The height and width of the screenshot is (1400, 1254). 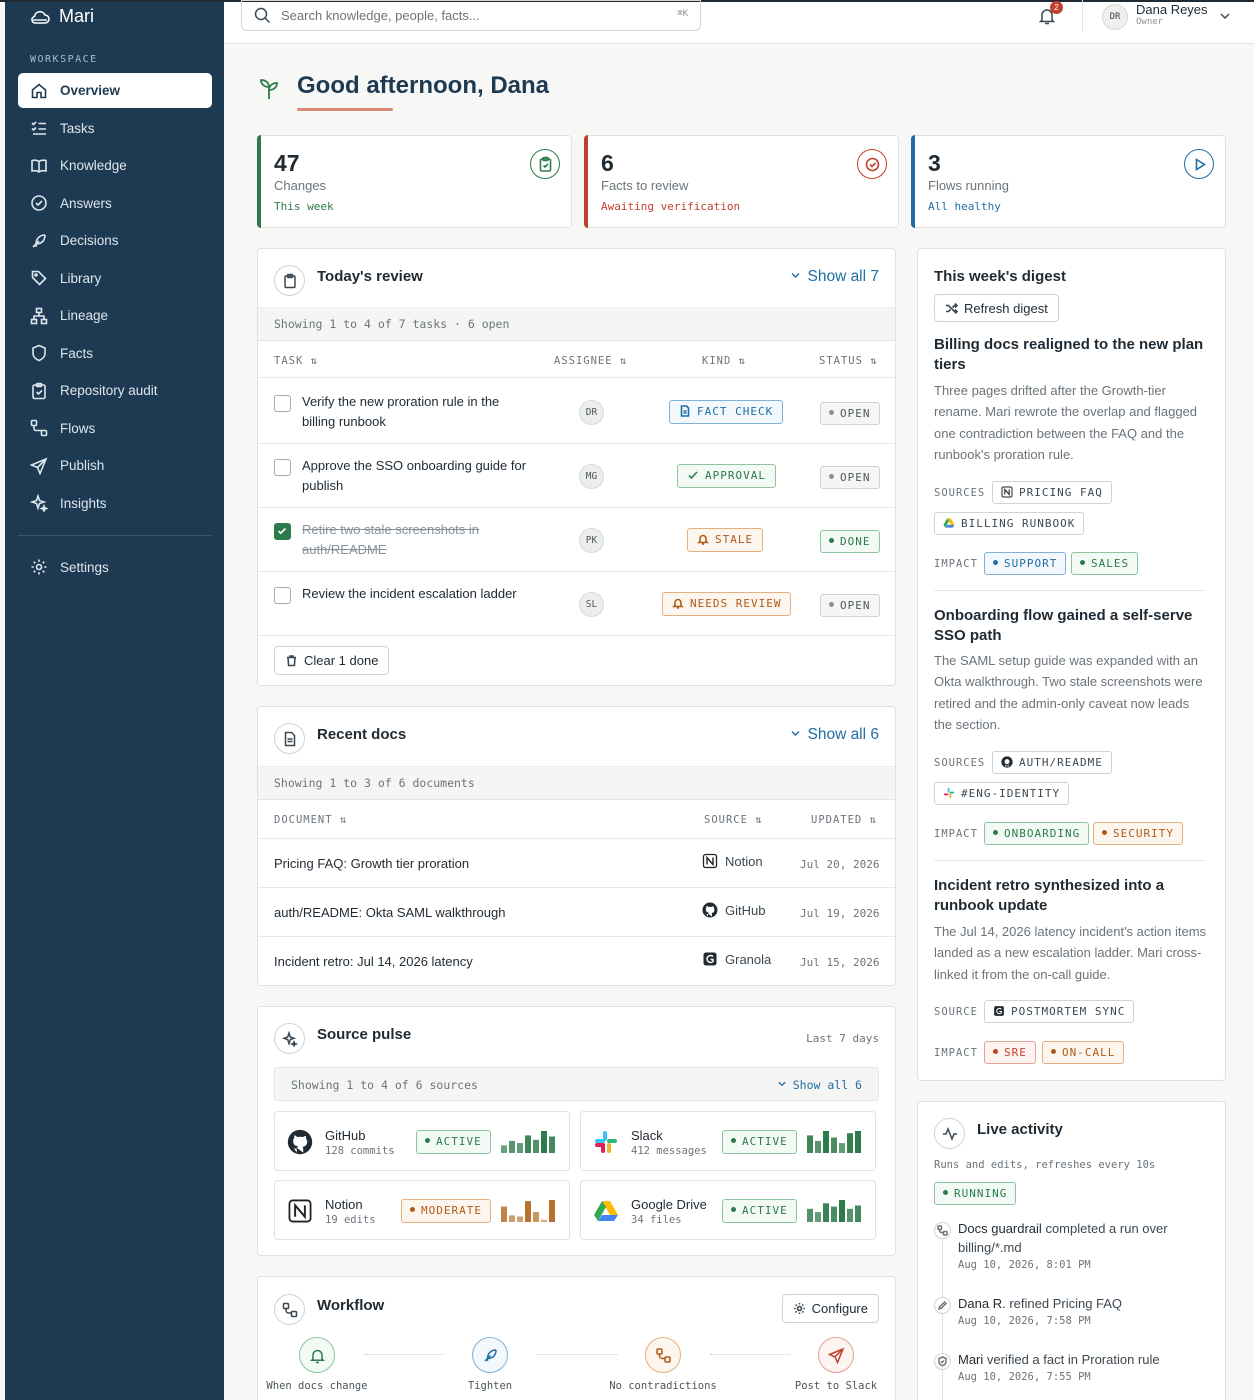 What do you see at coordinates (115, 165) in the screenshot?
I see `sidebar-item-knowledge: Knowledge` at bounding box center [115, 165].